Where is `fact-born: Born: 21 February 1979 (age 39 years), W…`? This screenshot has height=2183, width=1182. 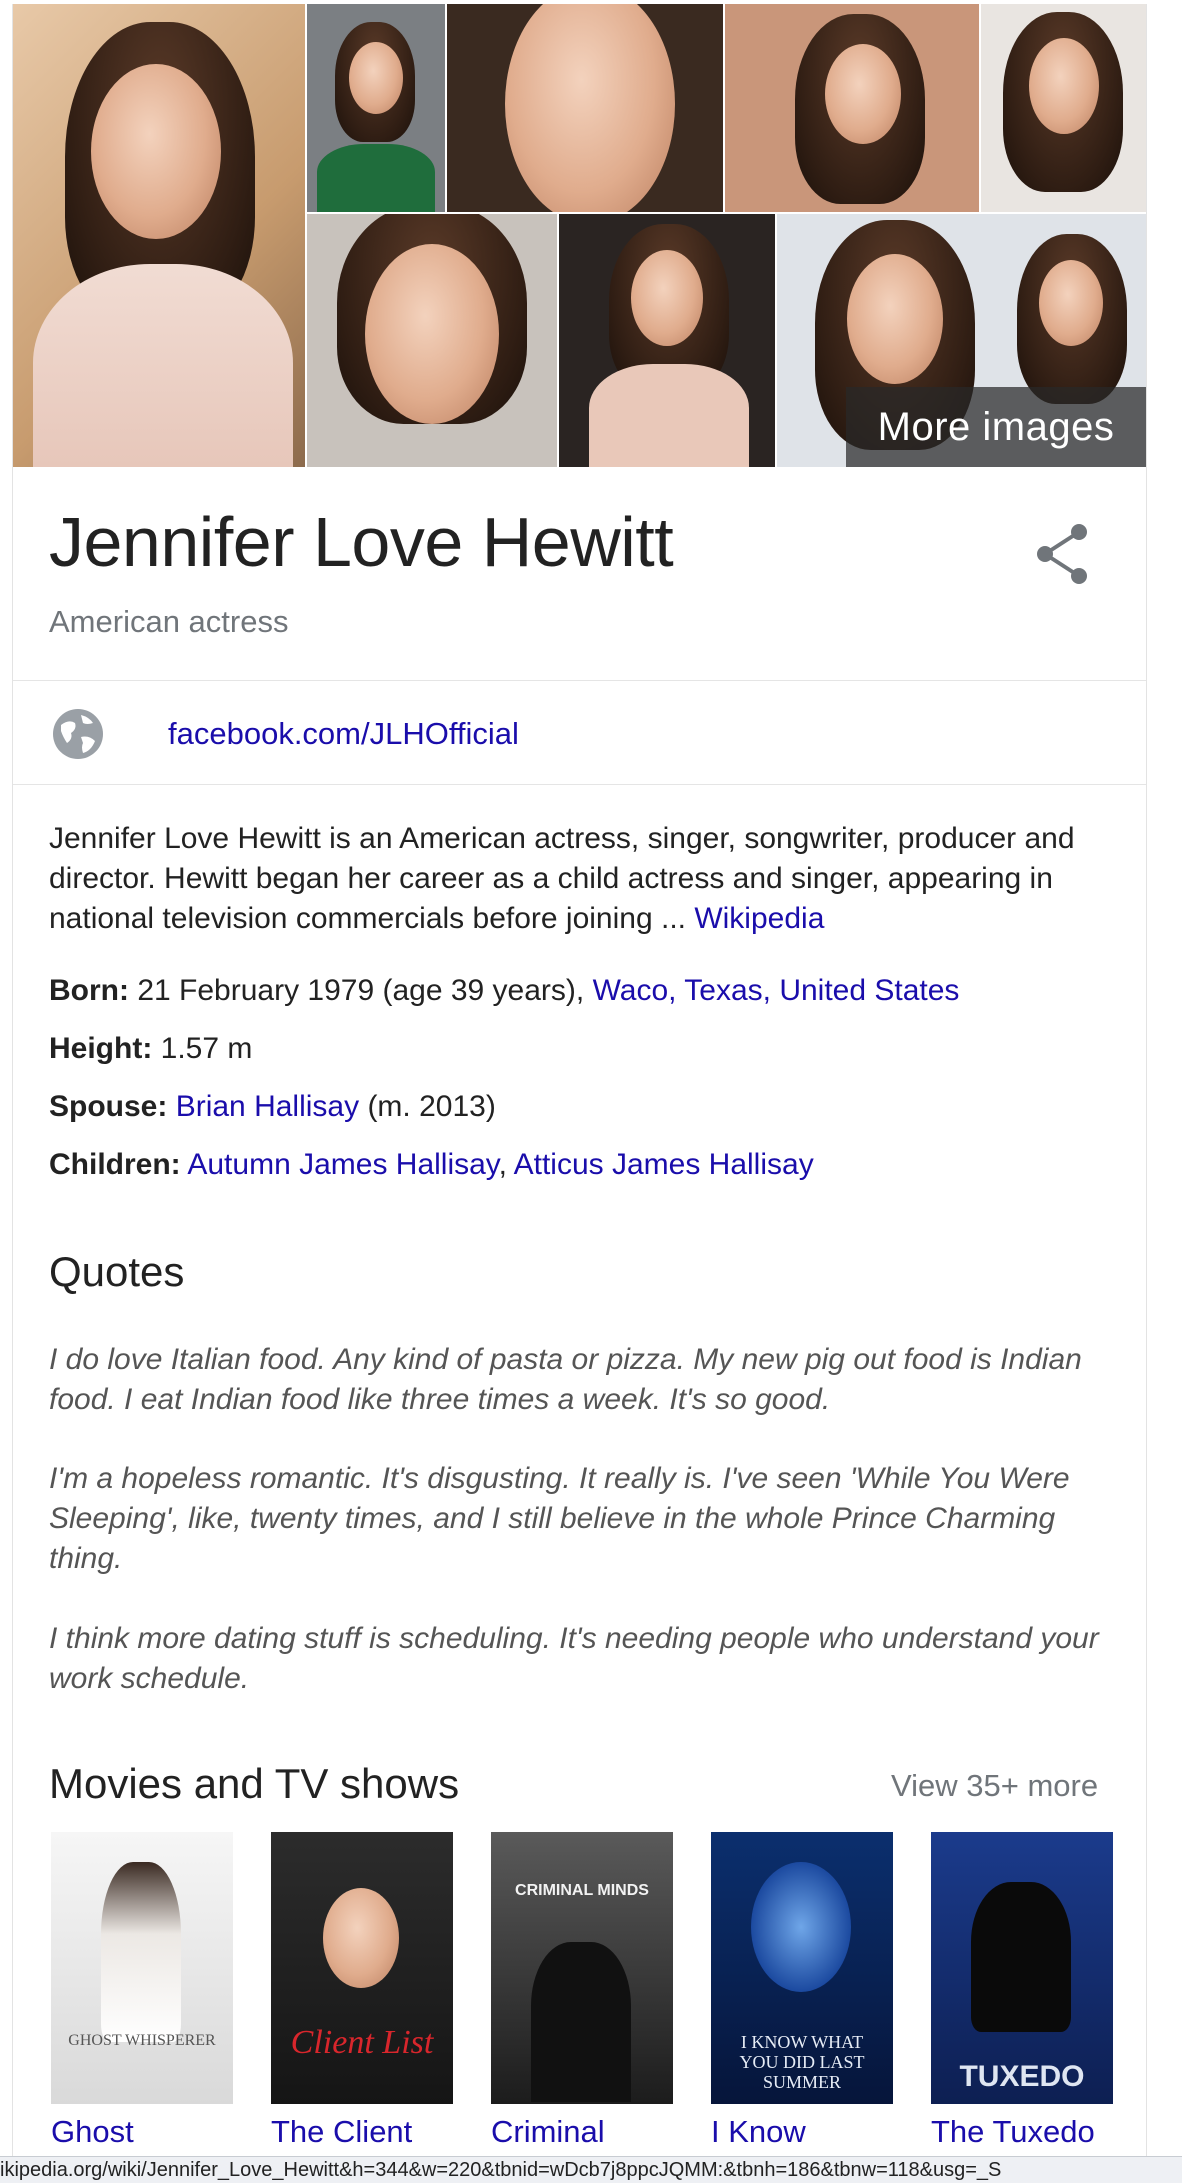 fact-born: Born: 21 February 1979 (age 39 years), W… is located at coordinates (504, 991).